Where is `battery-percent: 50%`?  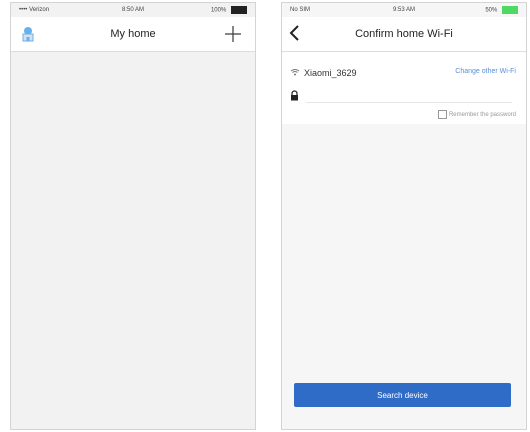
battery-percent: 50% is located at coordinates (491, 10).